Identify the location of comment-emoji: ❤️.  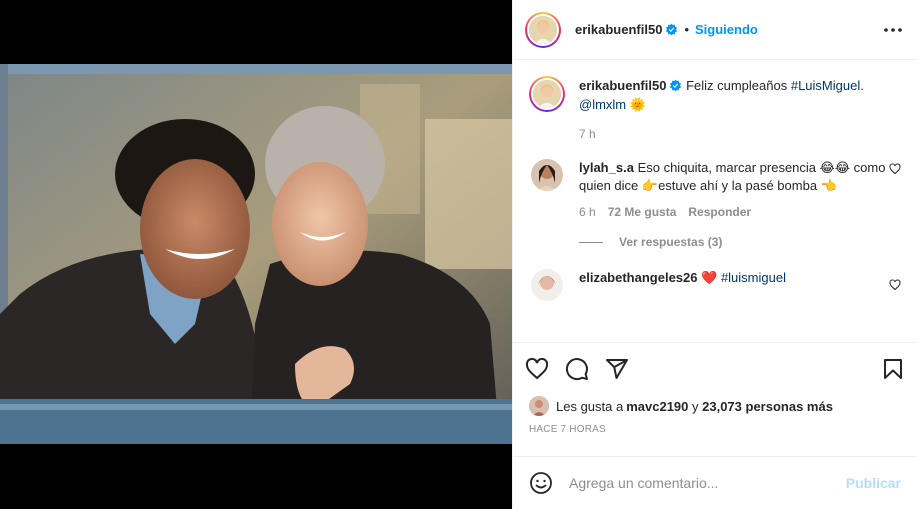
(709, 277).